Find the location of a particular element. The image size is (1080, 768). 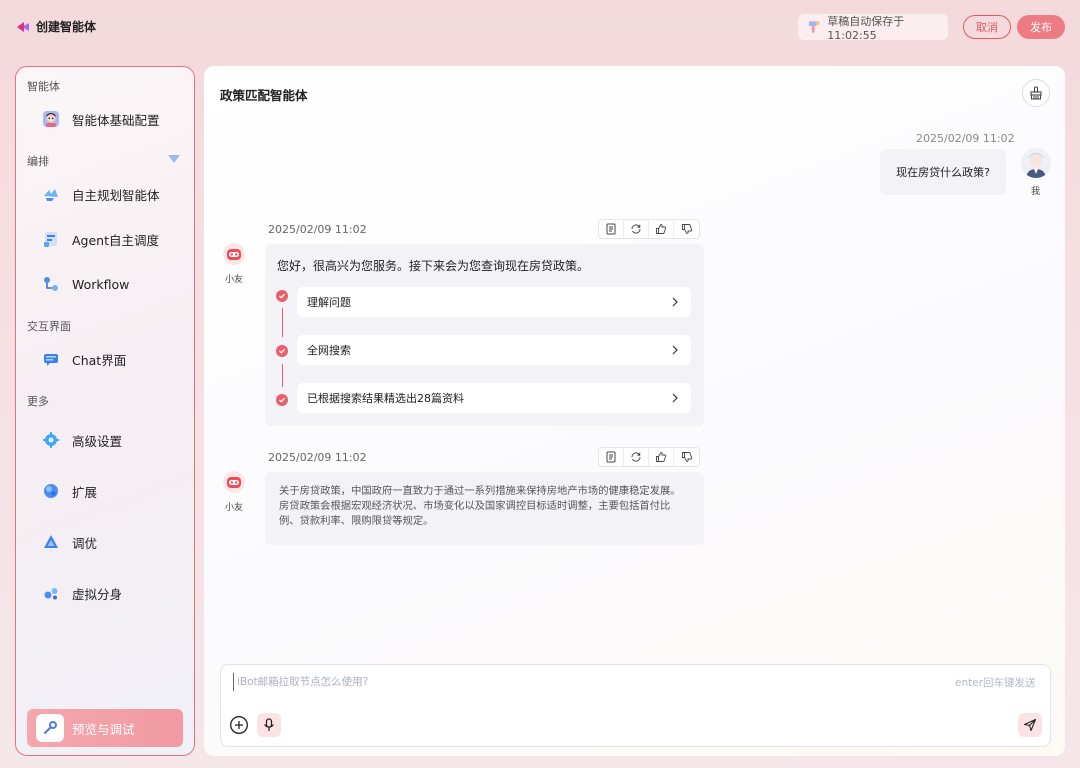

user-message-bubble: 现在房贷什么政策? is located at coordinates (943, 172).